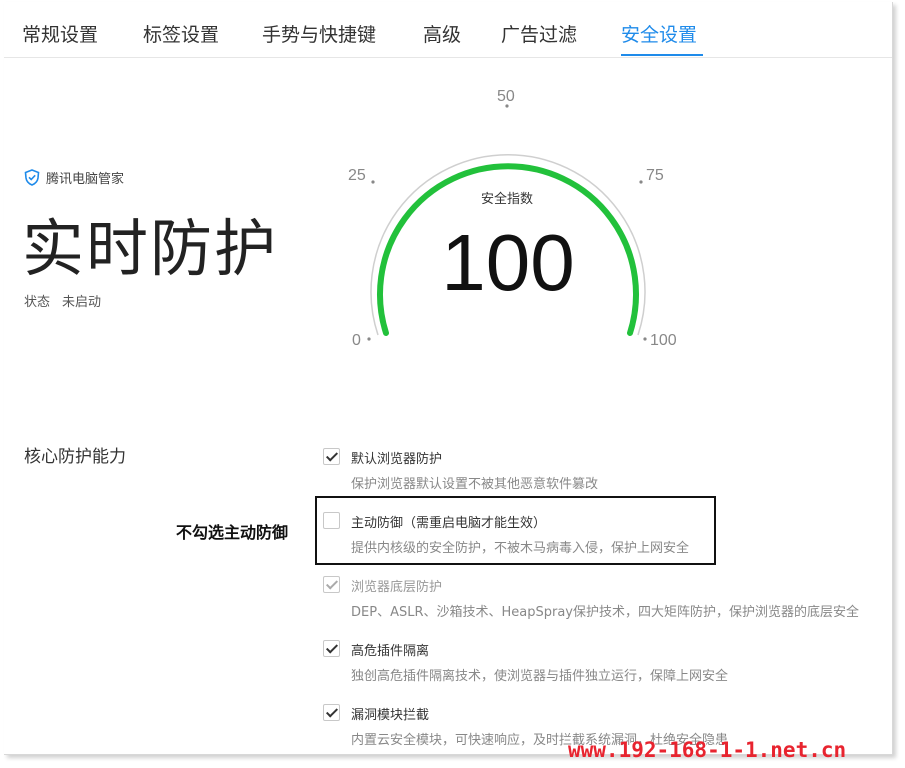 Image resolution: width=905 pixels, height=768 pixels. What do you see at coordinates (32, 177) in the screenshot?
I see `shield-check-icon` at bounding box center [32, 177].